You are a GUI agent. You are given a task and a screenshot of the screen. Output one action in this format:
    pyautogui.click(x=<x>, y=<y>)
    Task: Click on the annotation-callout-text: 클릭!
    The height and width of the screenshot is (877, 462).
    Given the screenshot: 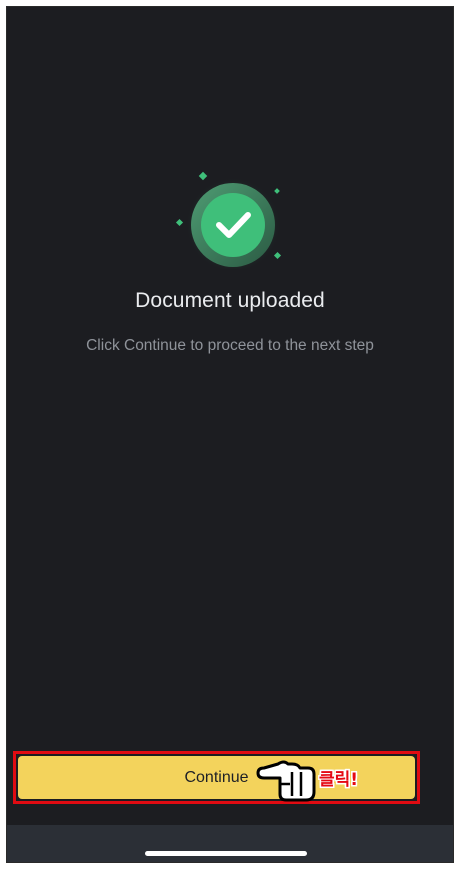 What is the action you would take?
    pyautogui.click(x=339, y=780)
    